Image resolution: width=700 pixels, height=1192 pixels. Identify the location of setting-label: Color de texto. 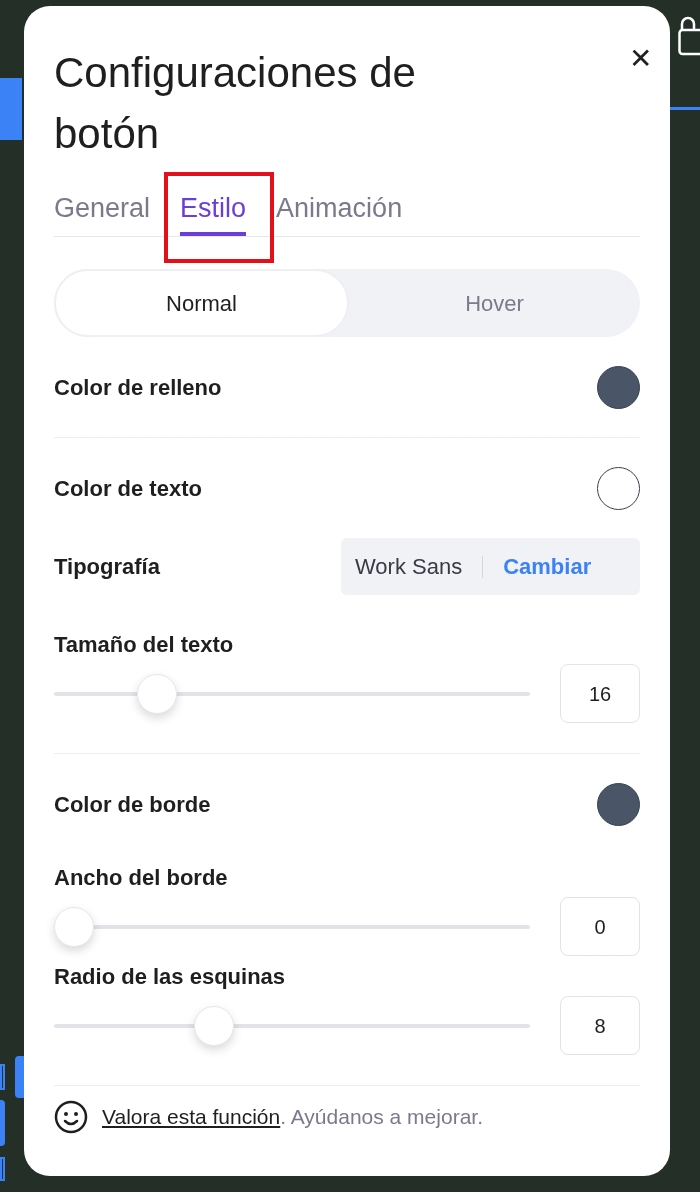
(128, 488).